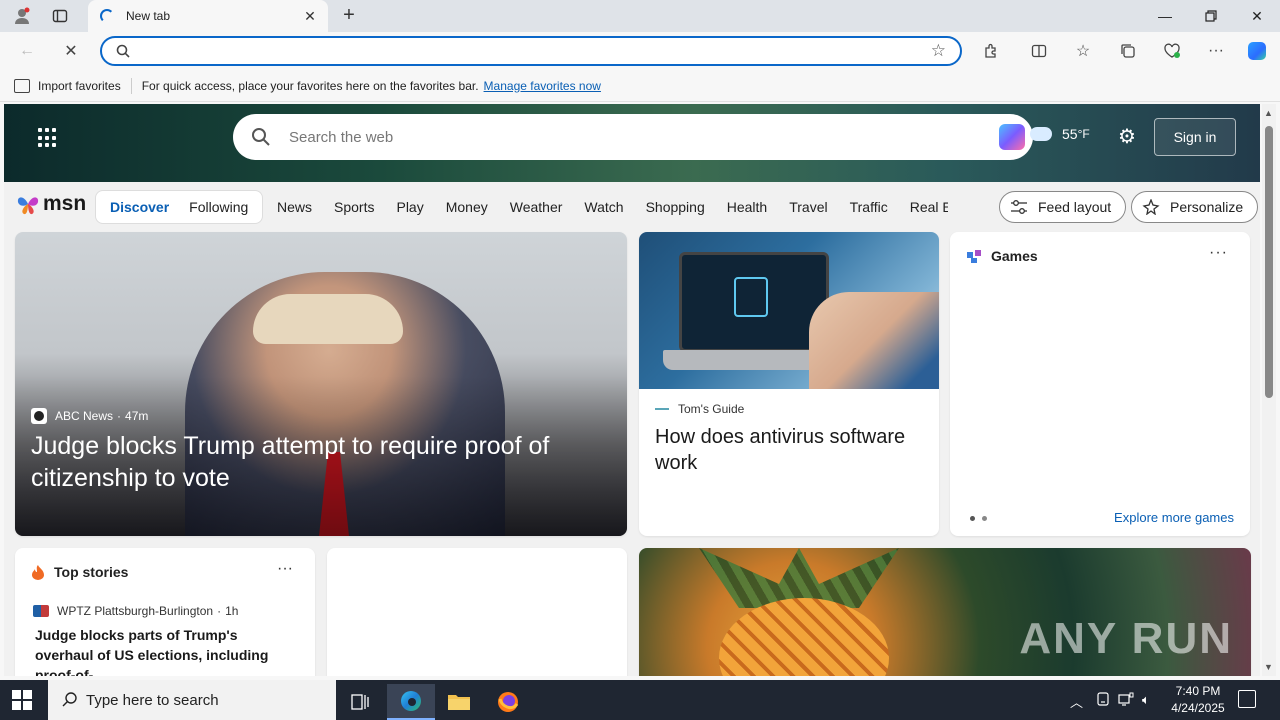 The width and height of the screenshot is (1280, 720). What do you see at coordinates (804, 637) in the screenshot?
I see `story-image-detail` at bounding box center [804, 637].